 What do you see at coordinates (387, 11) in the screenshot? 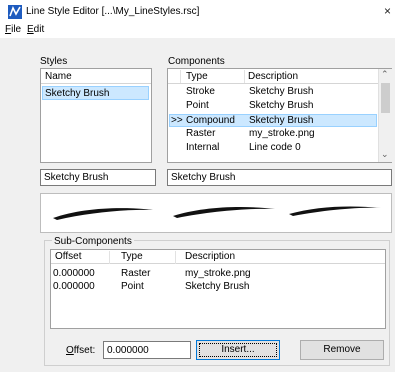
I see `close-icon: ×` at bounding box center [387, 11].